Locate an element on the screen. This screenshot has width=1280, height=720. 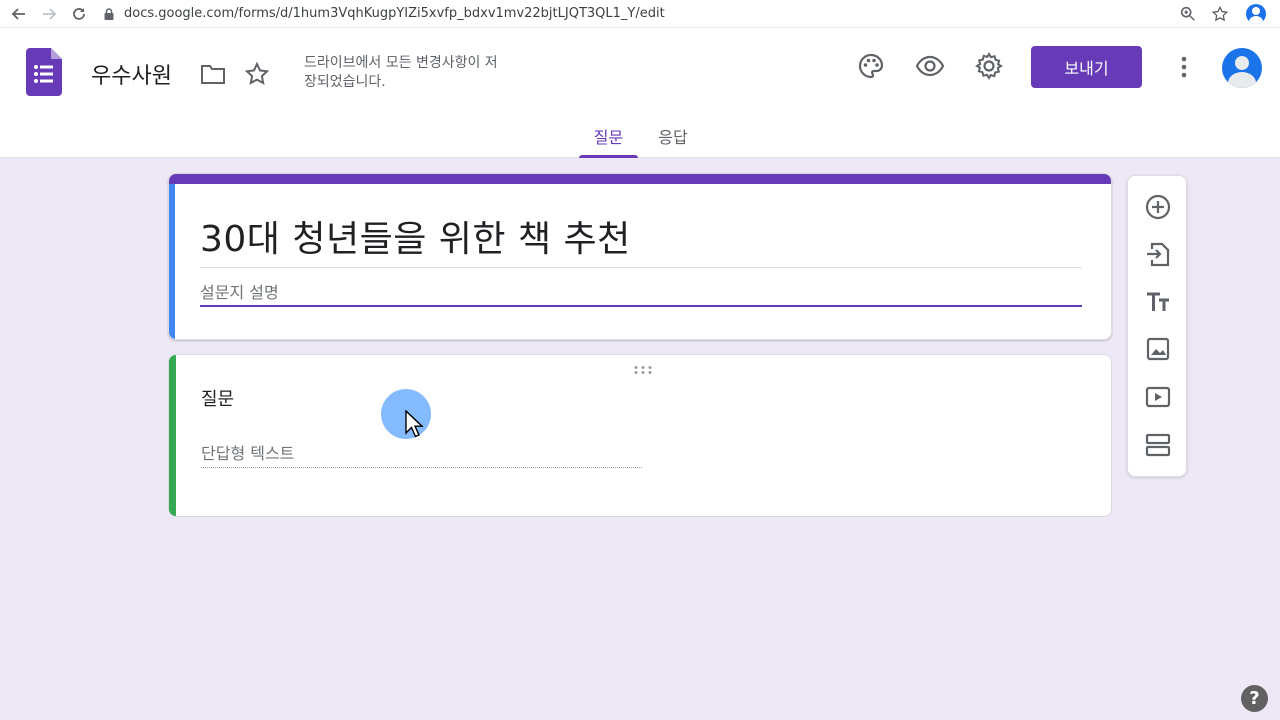
send-button: 보내기 is located at coordinates (1086, 67).